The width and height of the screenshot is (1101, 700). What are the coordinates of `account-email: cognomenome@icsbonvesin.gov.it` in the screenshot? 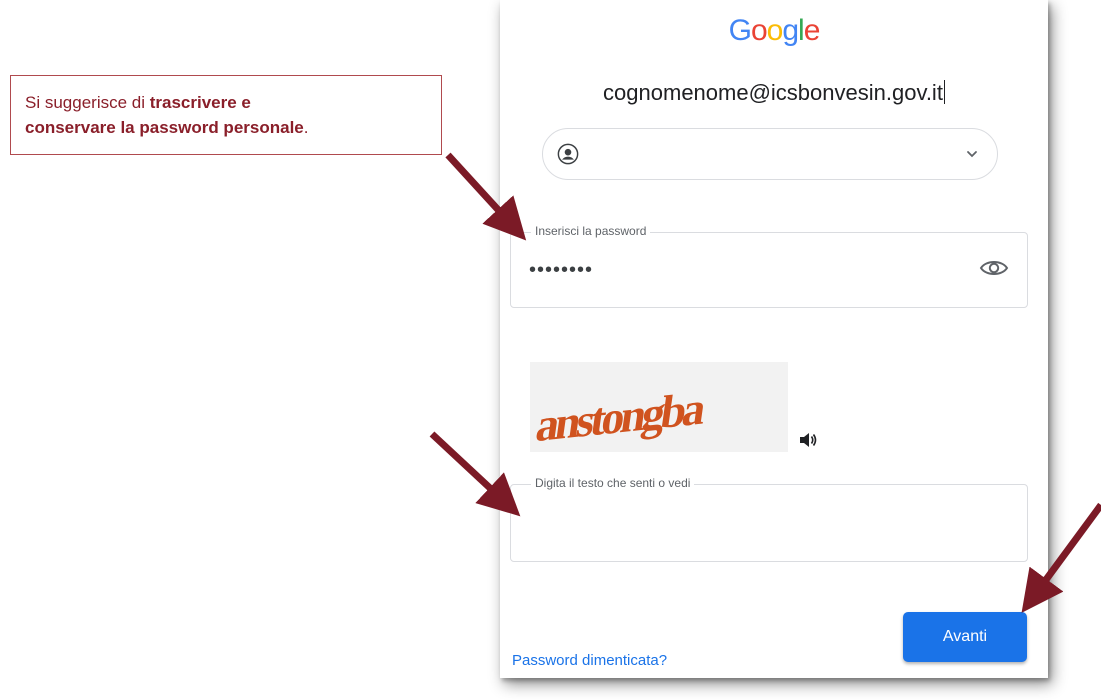 It's located at (774, 93).